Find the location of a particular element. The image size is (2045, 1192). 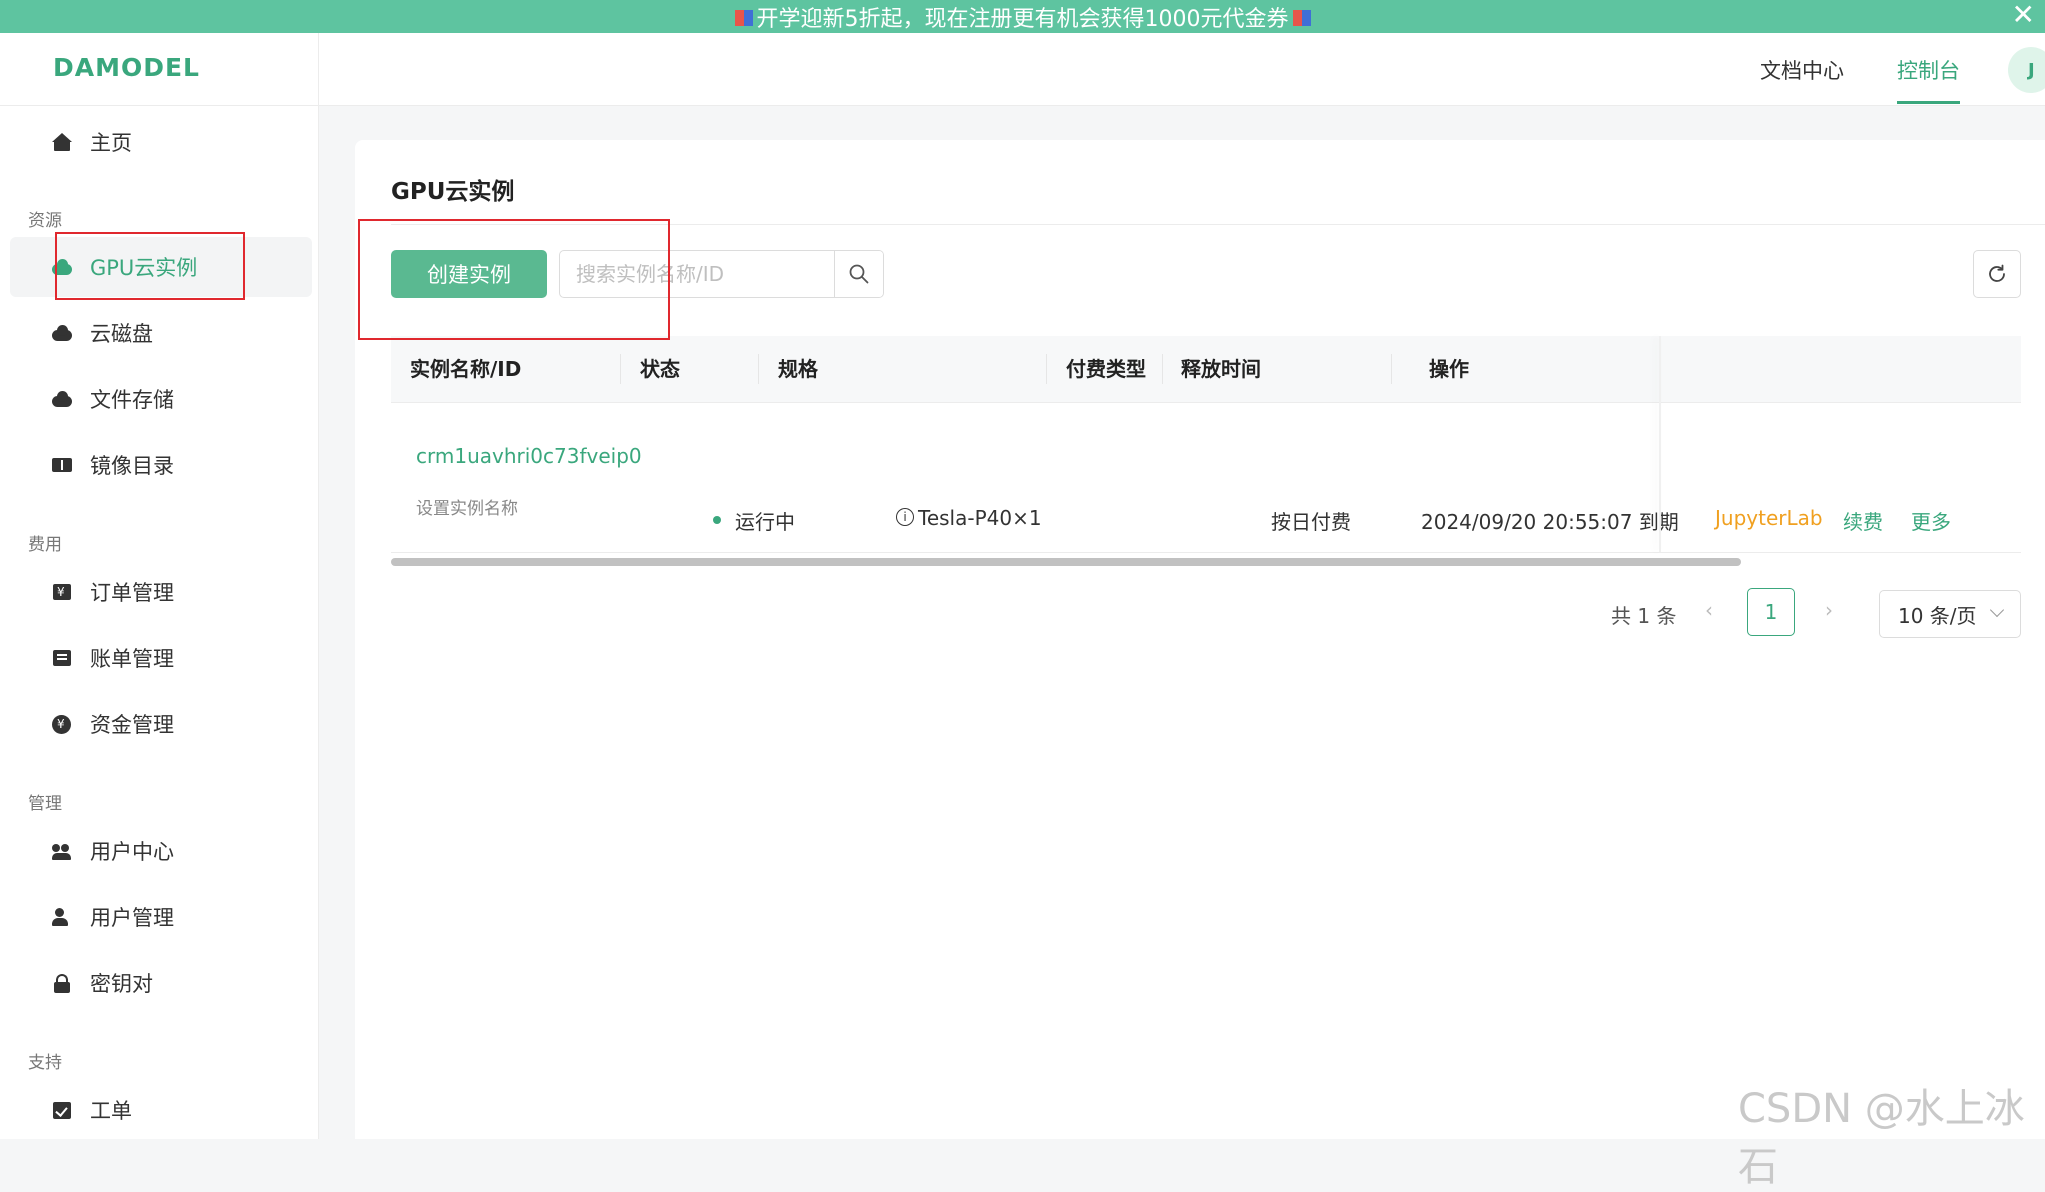

sidebar-item-cloud-disk: 云磁盘 is located at coordinates (161, 333).